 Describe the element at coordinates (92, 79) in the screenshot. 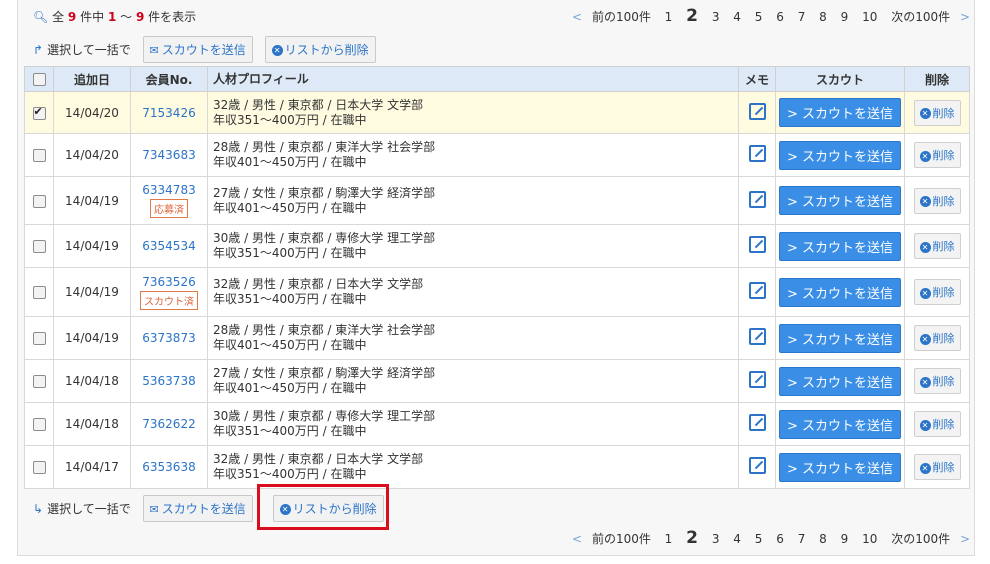

I see `header-date: 追加日` at that location.